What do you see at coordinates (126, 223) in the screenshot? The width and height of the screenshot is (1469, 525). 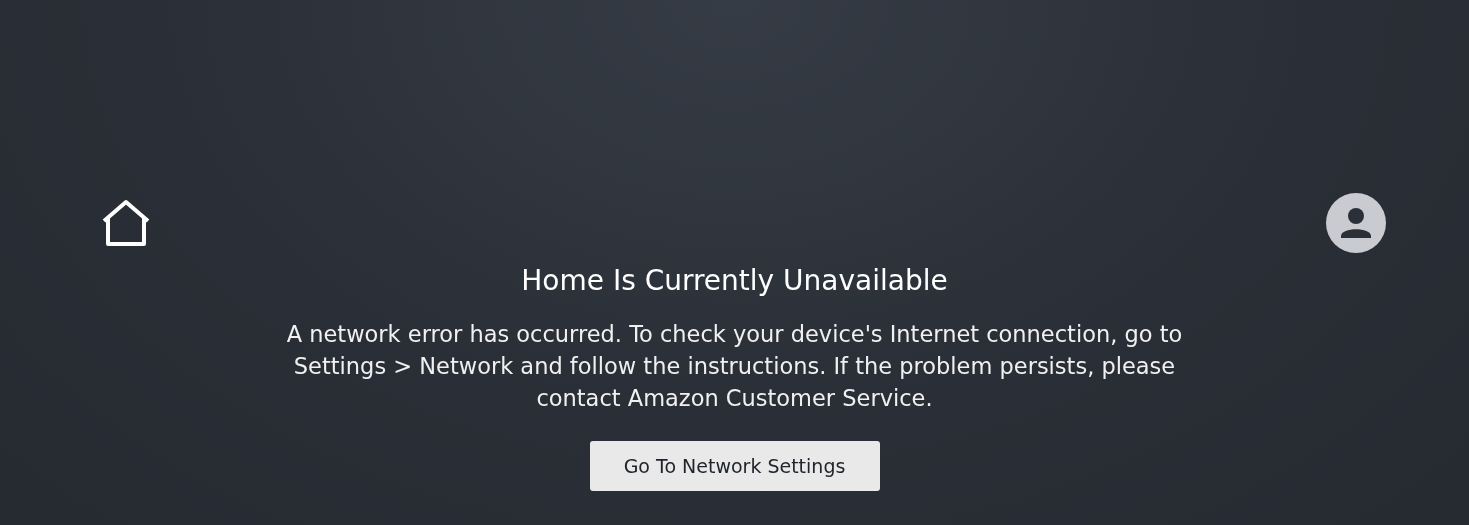 I see `home-icon` at bounding box center [126, 223].